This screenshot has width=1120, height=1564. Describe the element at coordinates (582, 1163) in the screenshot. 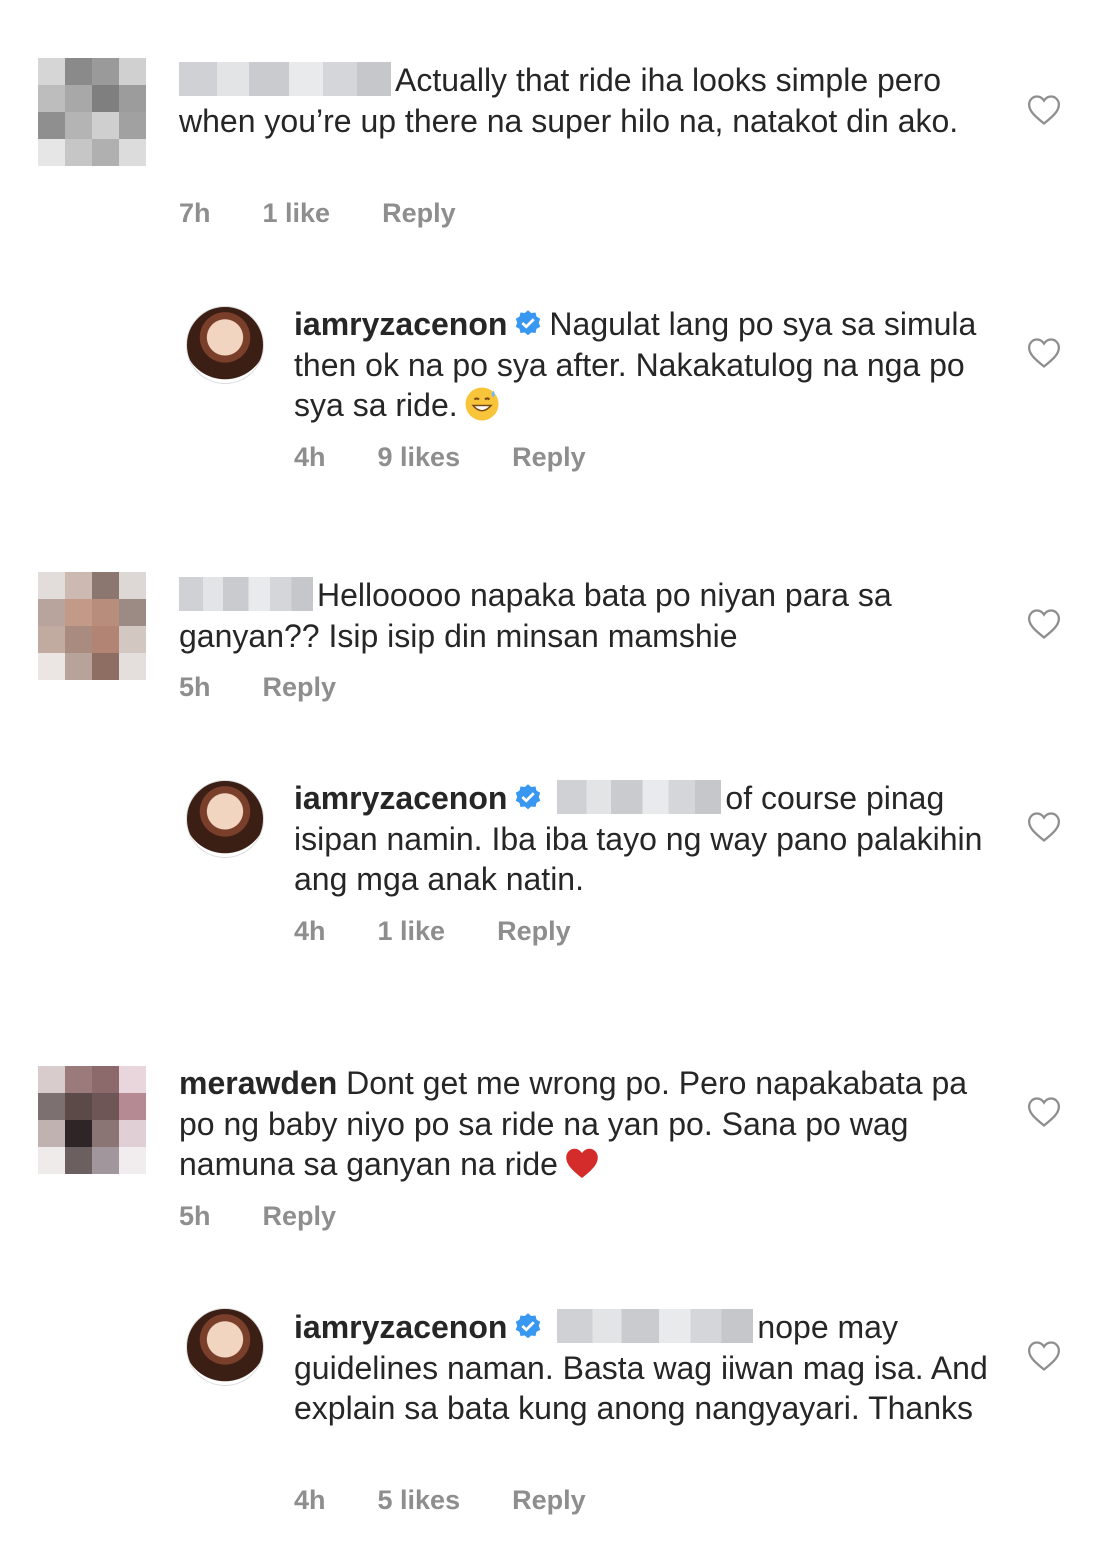

I see `red-heart-emoji` at that location.